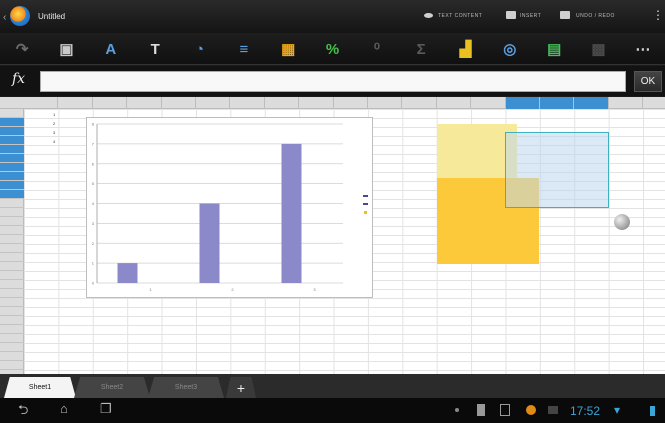 The width and height of the screenshot is (665, 423). Describe the element at coordinates (54, 141) in the screenshot. I see `cell-value: 4` at that location.